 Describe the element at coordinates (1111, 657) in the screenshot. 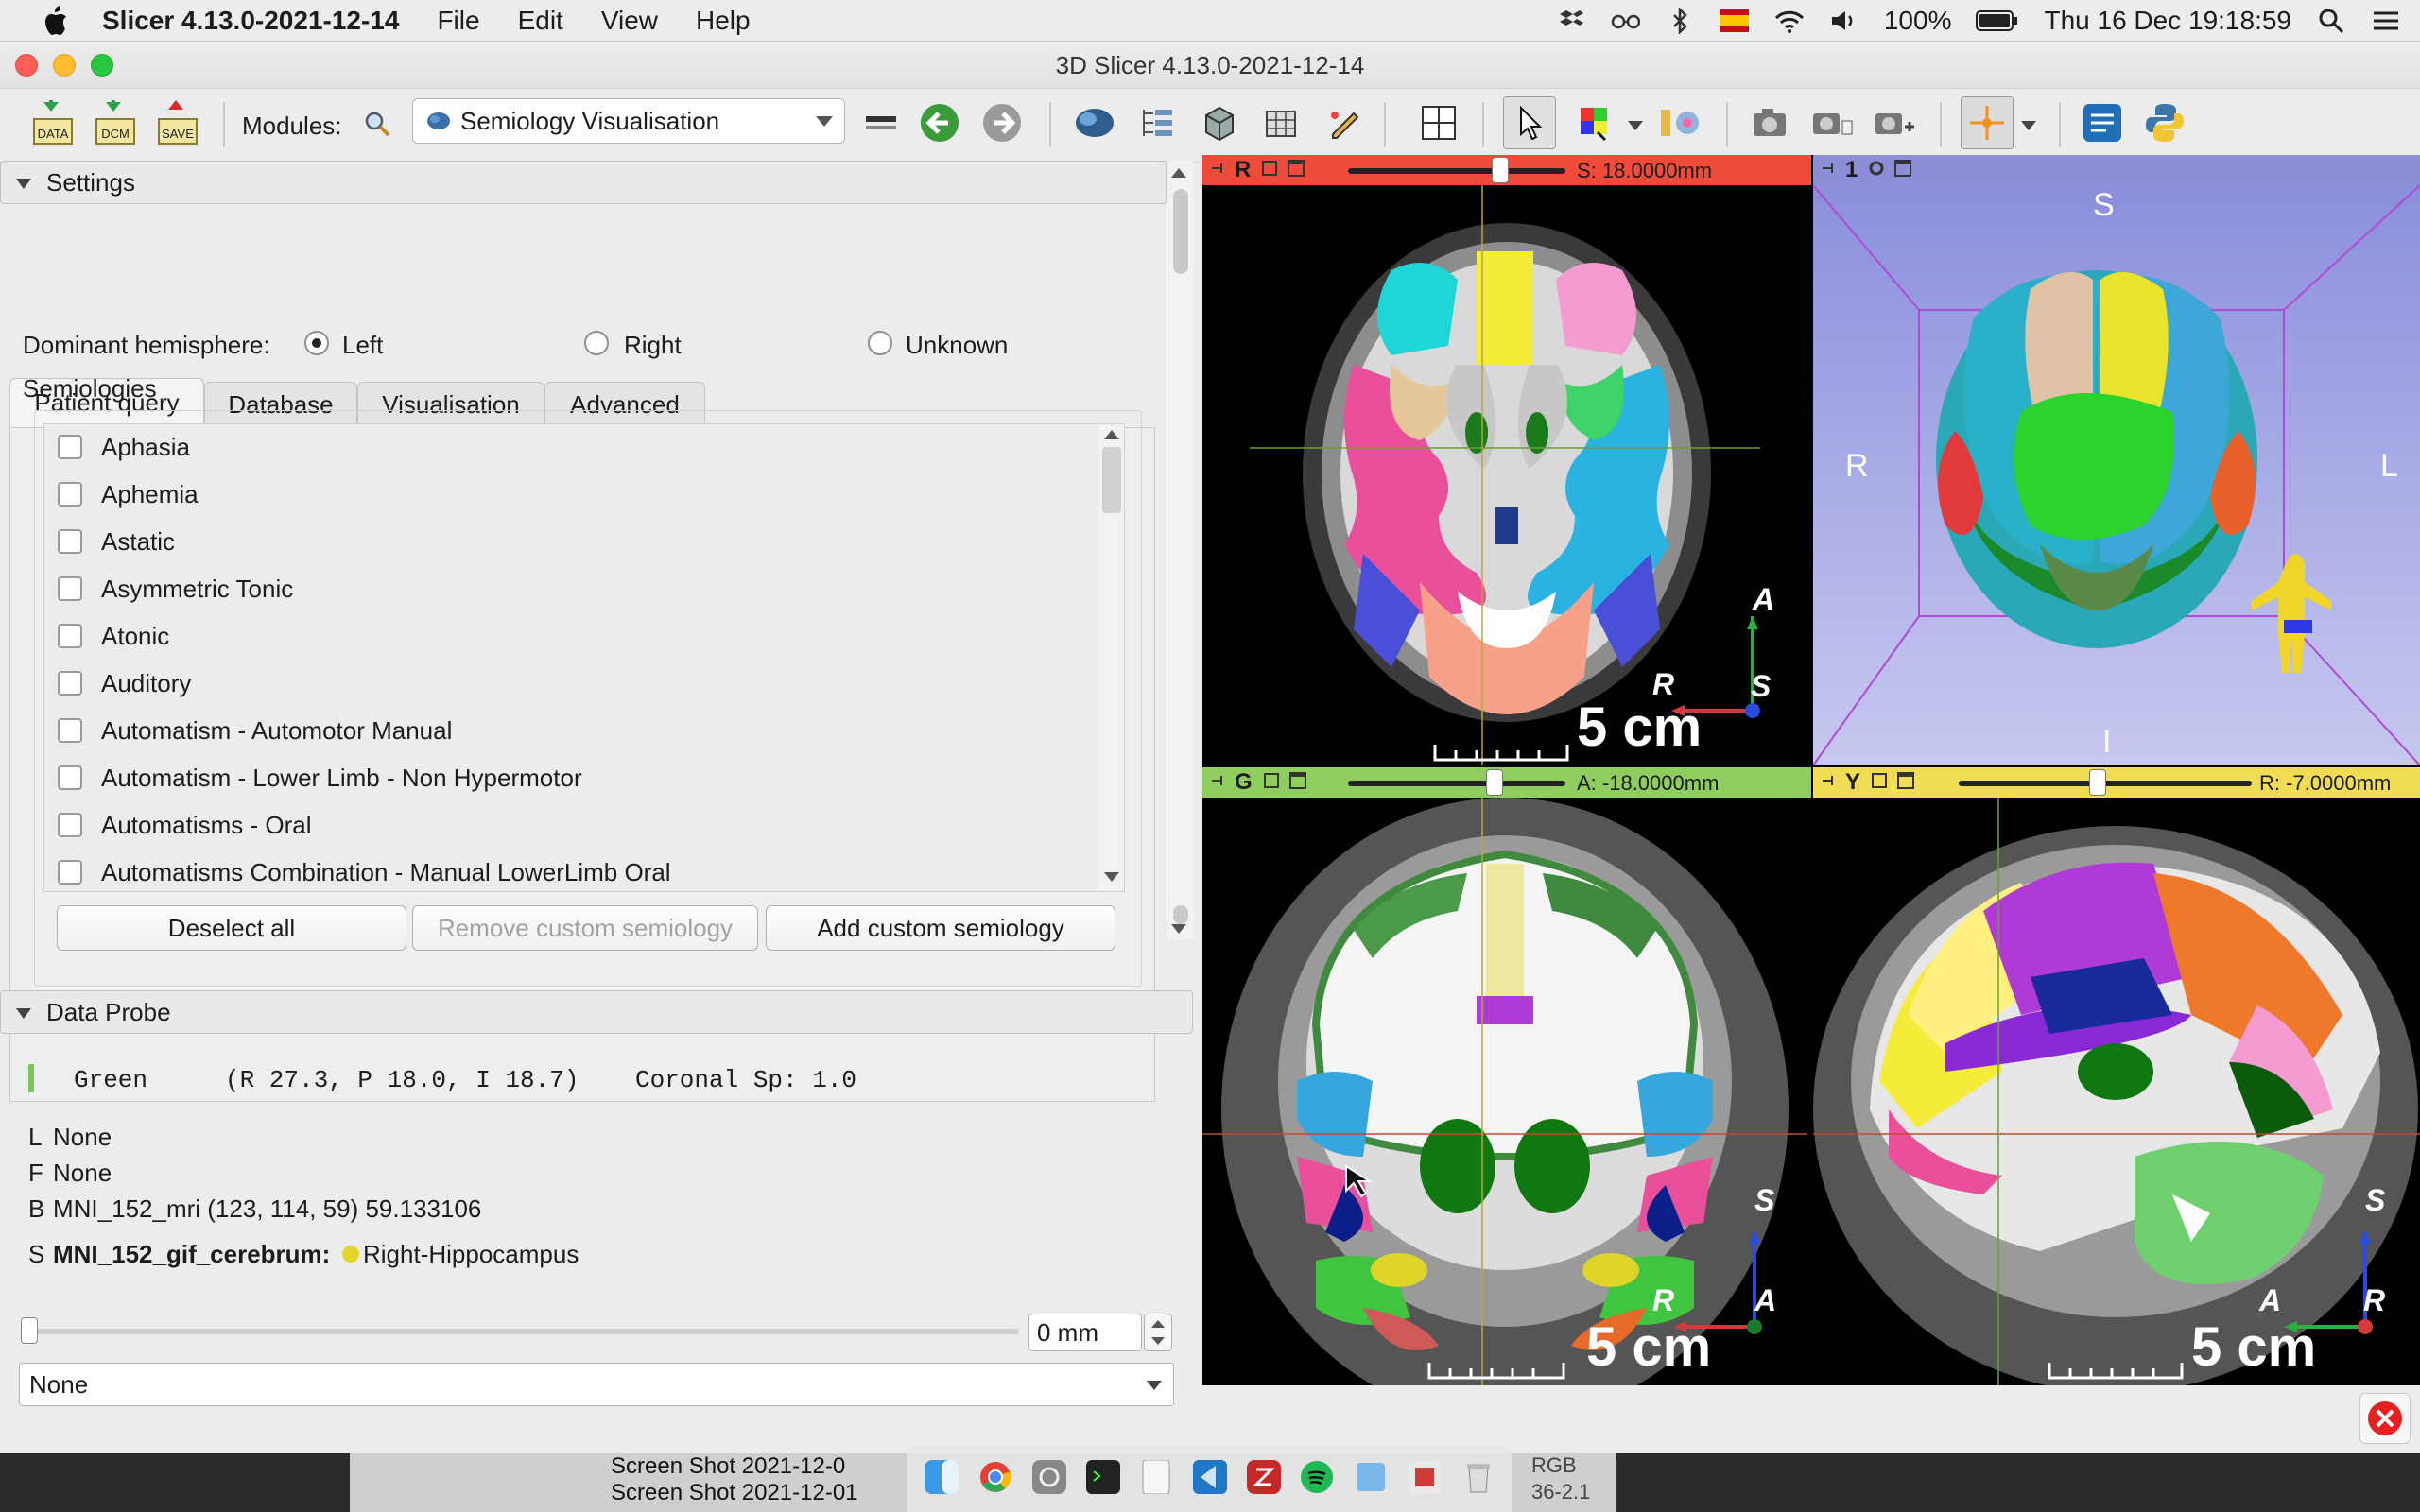

I see `semiologies-scrollbar` at that location.